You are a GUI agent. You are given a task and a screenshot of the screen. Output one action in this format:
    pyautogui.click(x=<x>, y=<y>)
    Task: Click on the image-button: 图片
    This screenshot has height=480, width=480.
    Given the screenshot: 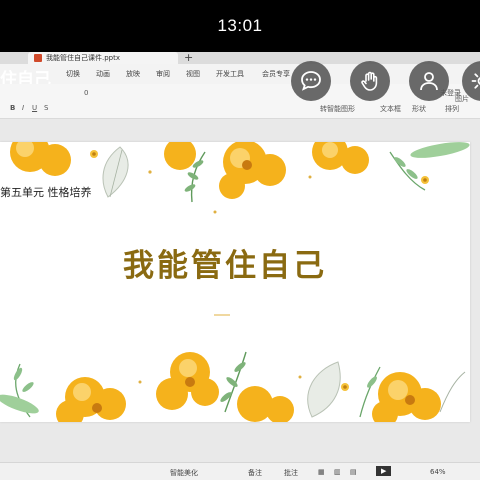 What is the action you would take?
    pyautogui.click(x=462, y=99)
    